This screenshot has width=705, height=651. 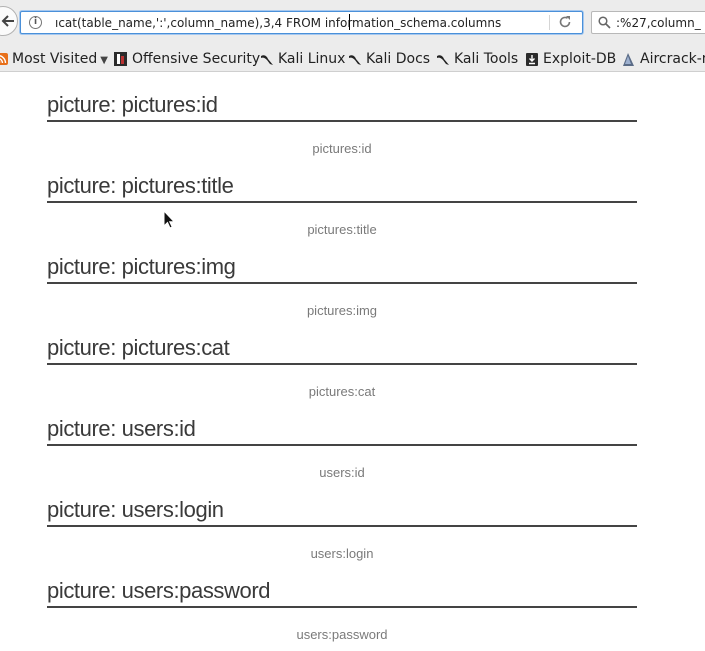 I want to click on search-input: :%27,column_, so click(x=660, y=23).